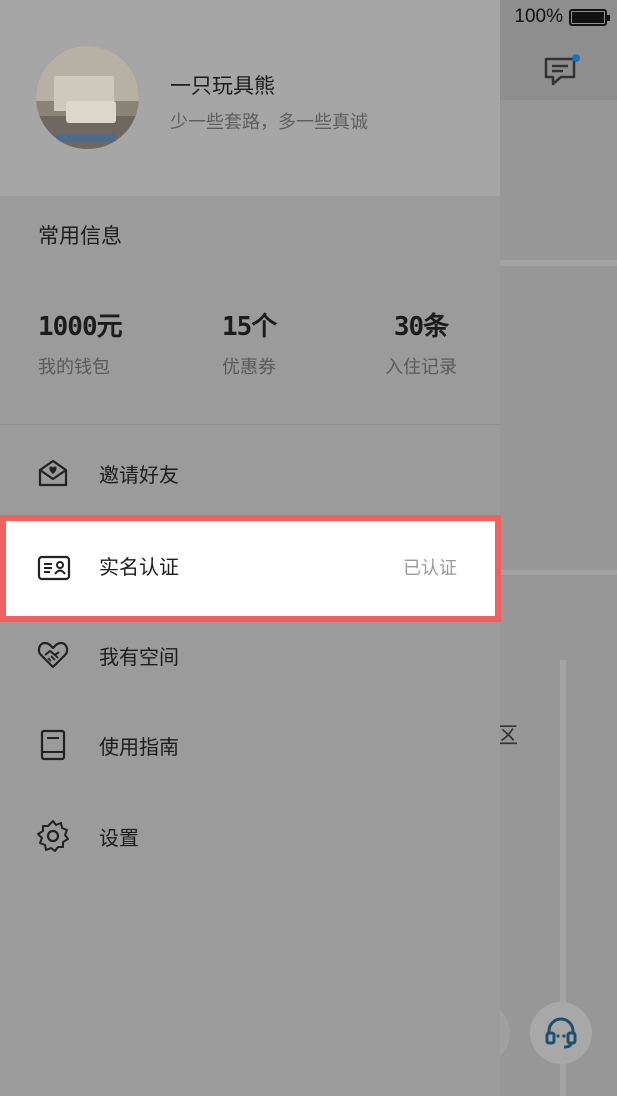  I want to click on menu-label: 邀请好友, so click(139, 474).